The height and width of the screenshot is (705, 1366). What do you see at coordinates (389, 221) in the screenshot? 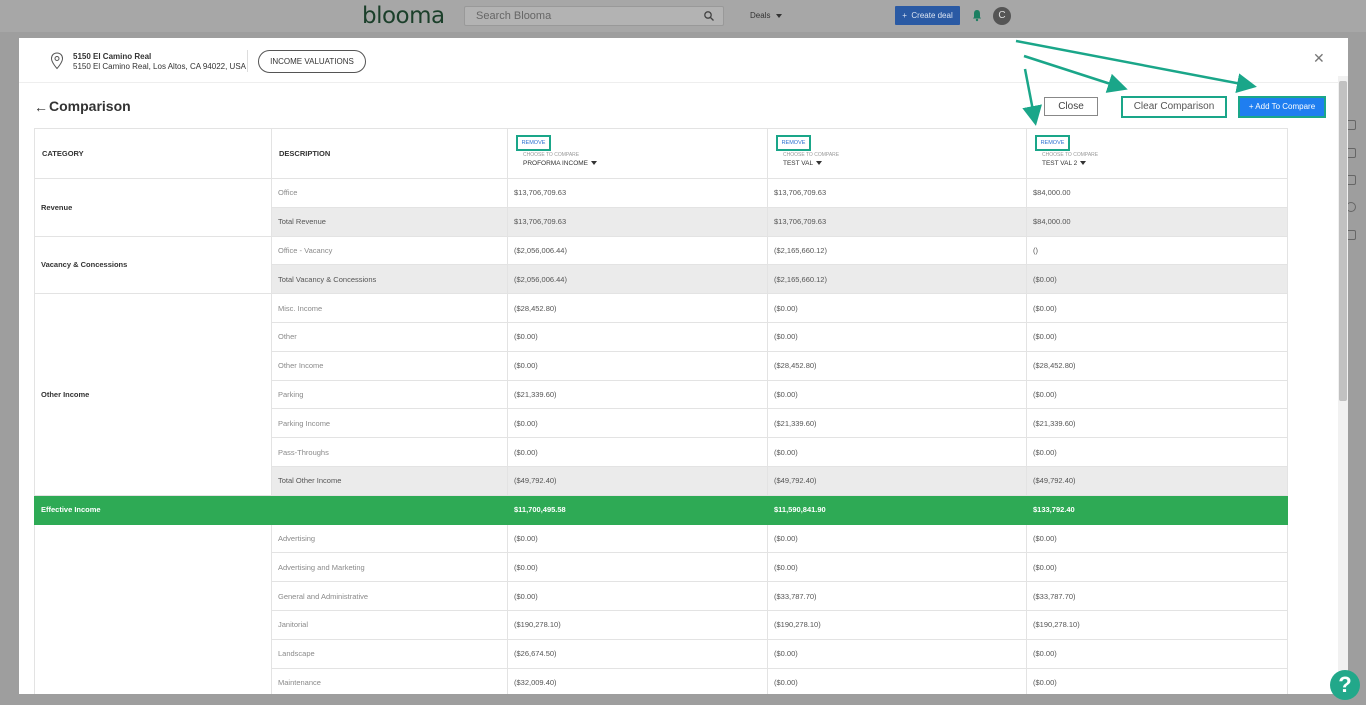
I see `description-cell: Total Revenue` at bounding box center [389, 221].